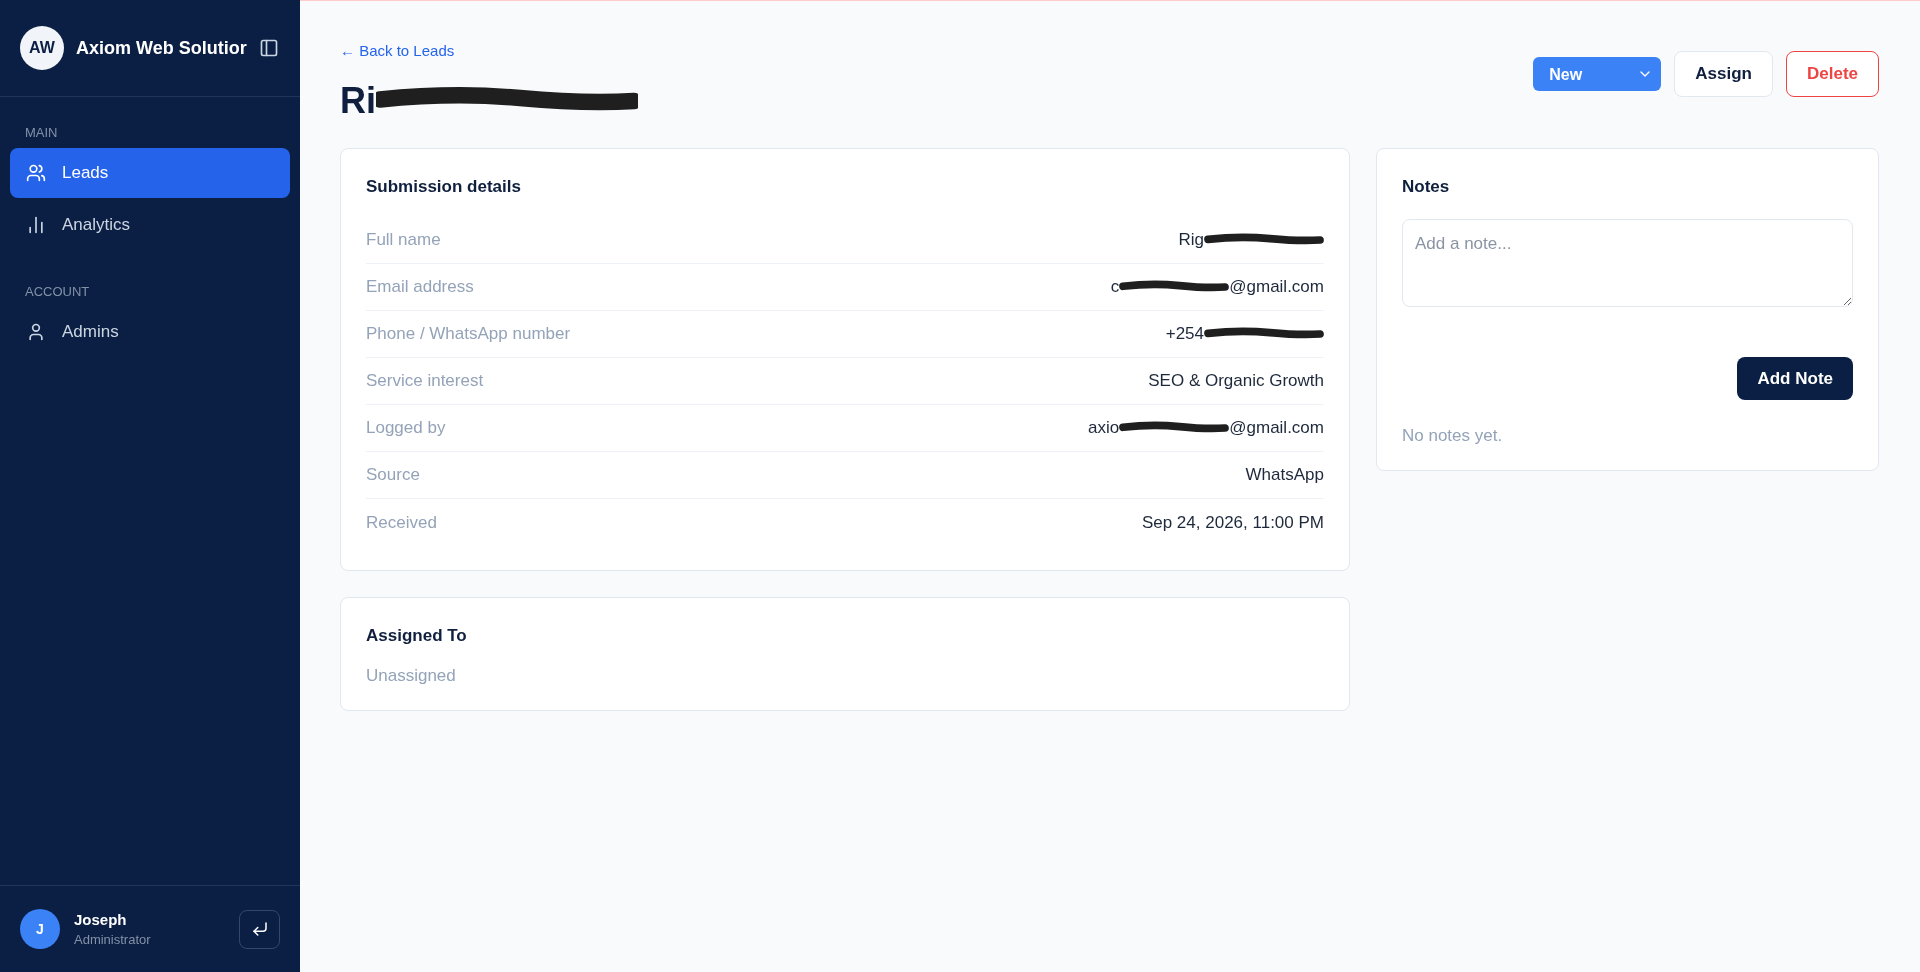 This screenshot has height=972, width=1920. Describe the element at coordinates (112, 939) in the screenshot. I see `user-role: Administrator` at that location.